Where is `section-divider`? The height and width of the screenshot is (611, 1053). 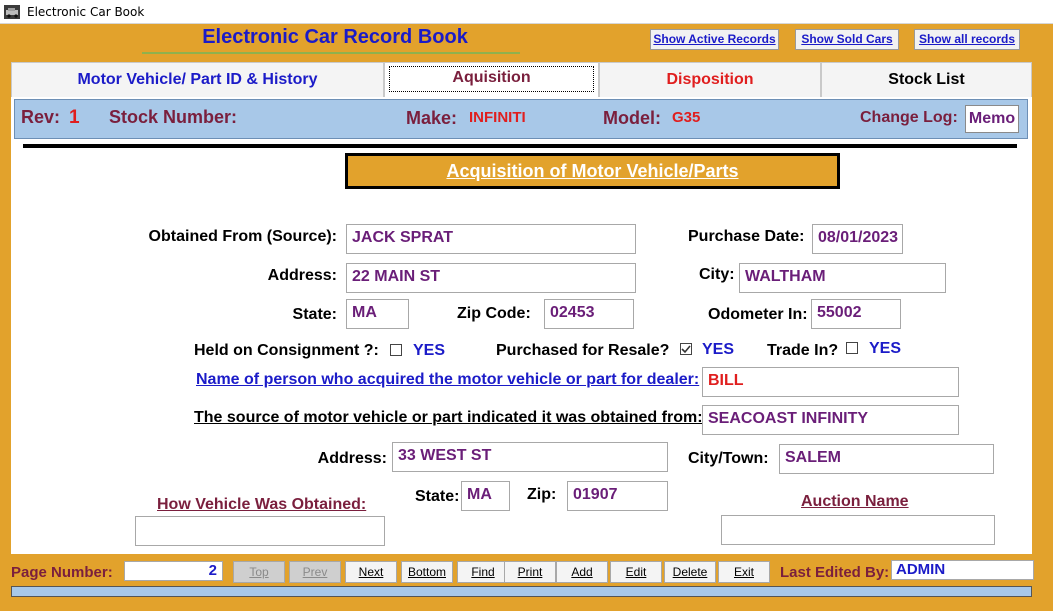 section-divider is located at coordinates (520, 146).